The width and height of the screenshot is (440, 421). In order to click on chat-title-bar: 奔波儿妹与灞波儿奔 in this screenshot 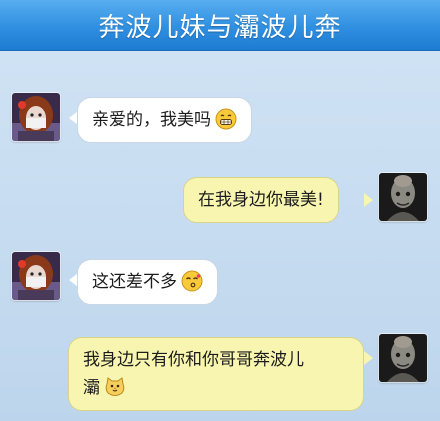, I will do `click(220, 25)`.